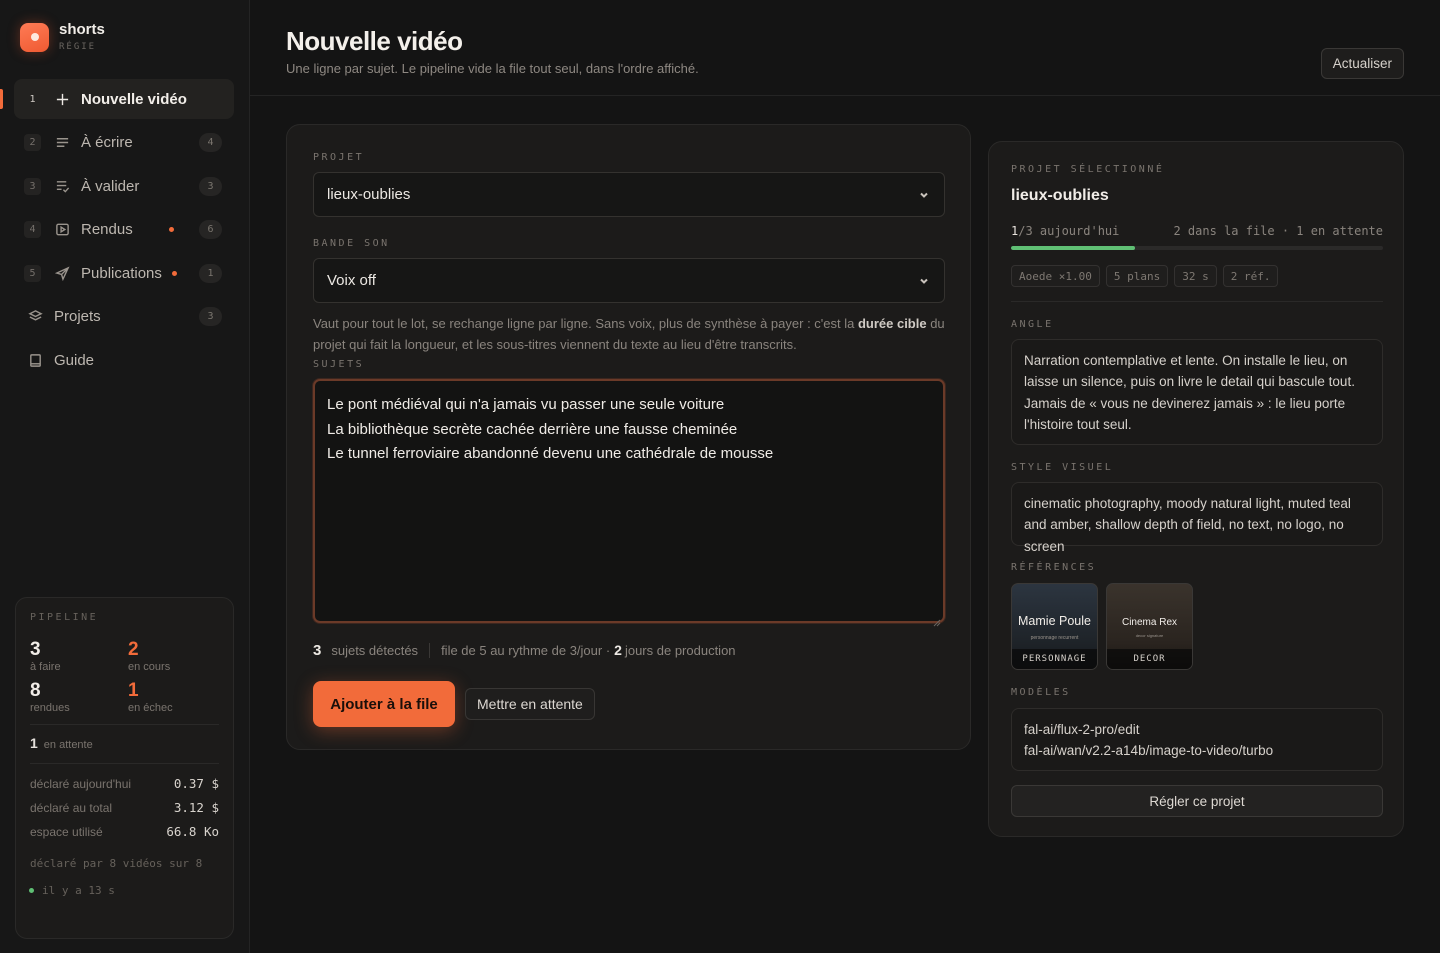 Image resolution: width=1440 pixels, height=953 pixels. I want to click on pipeline-failed: 1 en échec, so click(177, 697).